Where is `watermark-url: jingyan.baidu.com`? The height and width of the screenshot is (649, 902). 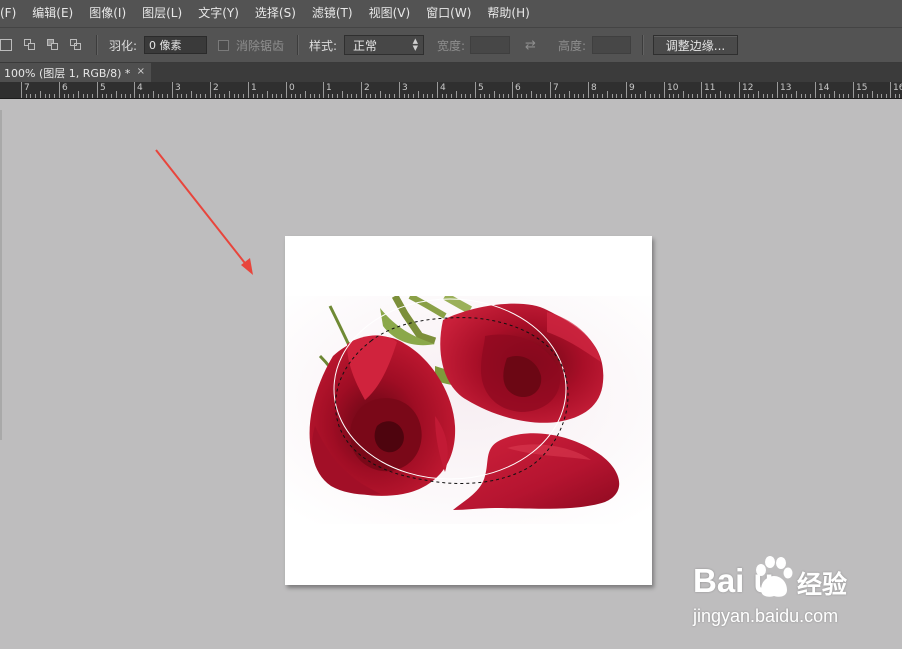 watermark-url: jingyan.baidu.com is located at coordinates (766, 616).